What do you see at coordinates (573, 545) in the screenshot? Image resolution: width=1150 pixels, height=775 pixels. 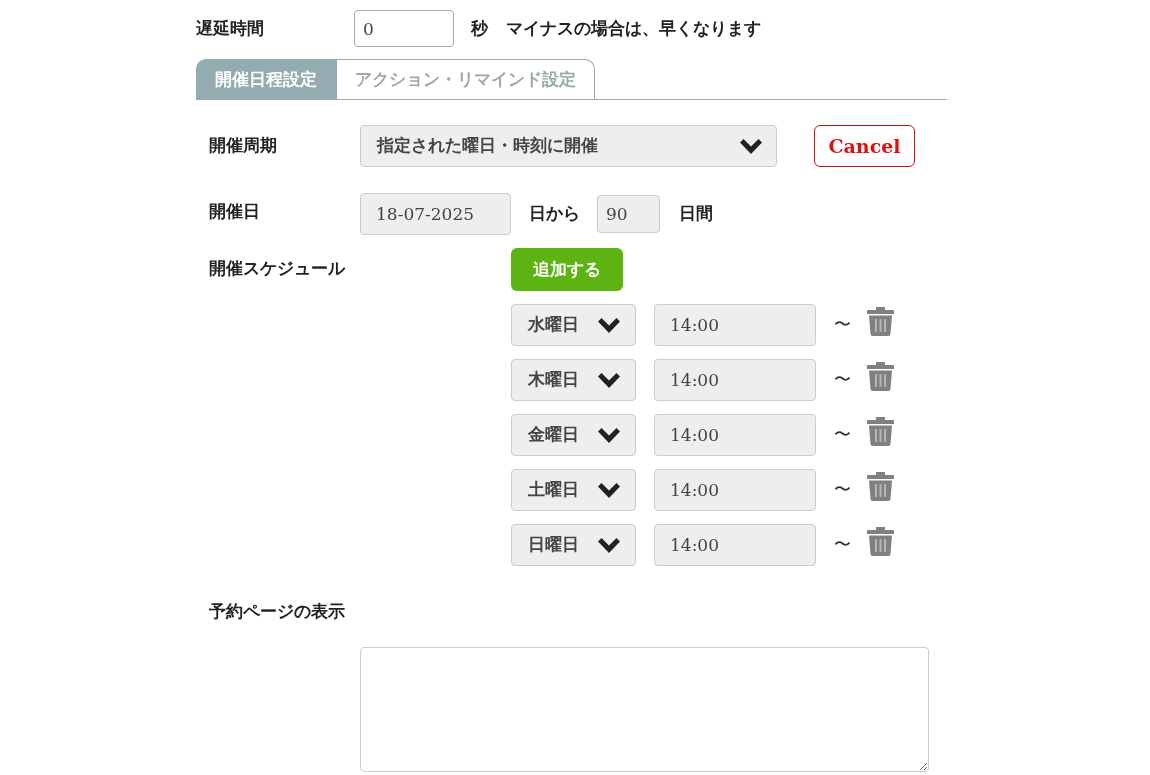 I see `dropdown: 日曜日` at bounding box center [573, 545].